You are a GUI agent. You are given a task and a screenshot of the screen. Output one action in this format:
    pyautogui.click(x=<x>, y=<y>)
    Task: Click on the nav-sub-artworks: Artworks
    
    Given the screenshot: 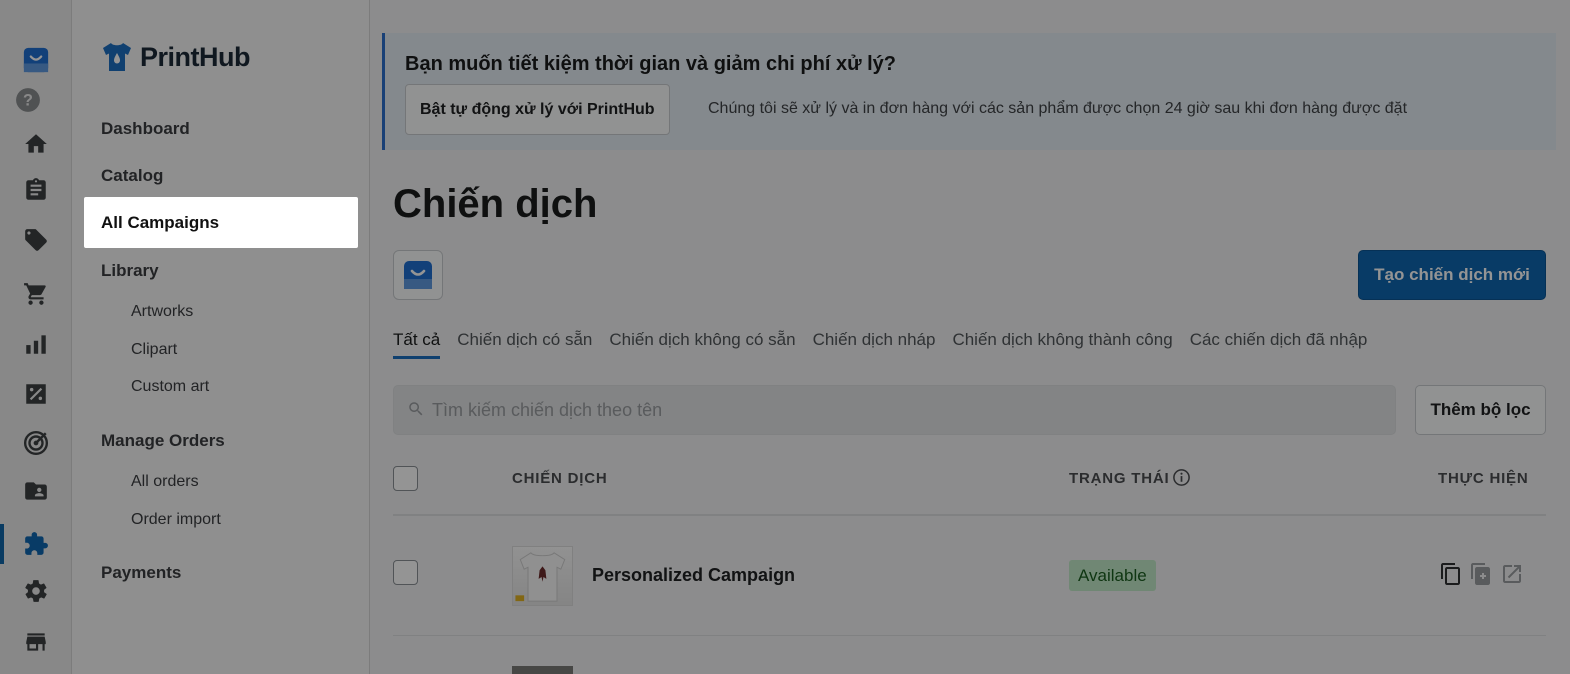 What is the action you would take?
    pyautogui.click(x=162, y=312)
    